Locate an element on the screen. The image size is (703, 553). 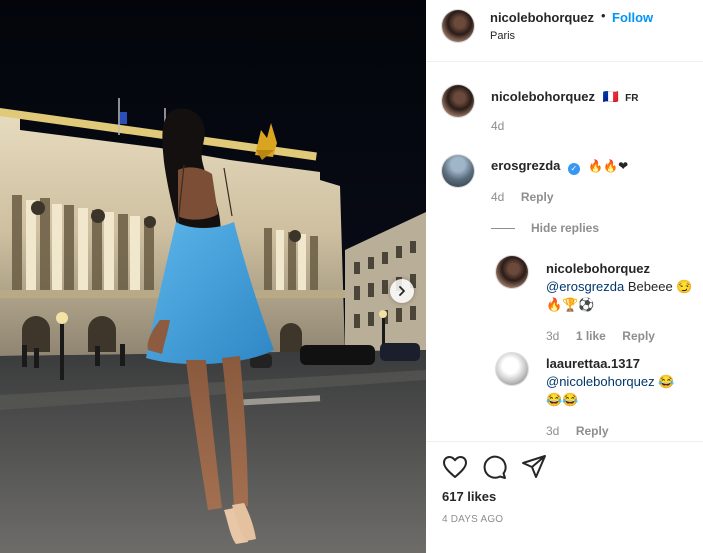
carousel-next-button is located at coordinates (402, 291).